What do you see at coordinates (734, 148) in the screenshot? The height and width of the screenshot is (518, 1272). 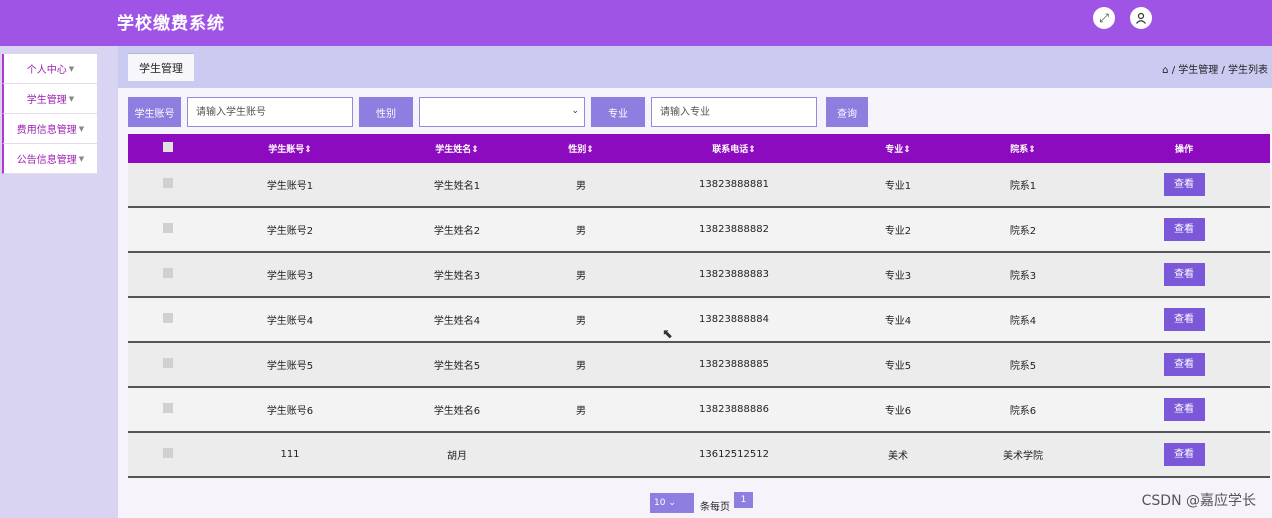 I see `header-phone: 联系电话⇕` at bounding box center [734, 148].